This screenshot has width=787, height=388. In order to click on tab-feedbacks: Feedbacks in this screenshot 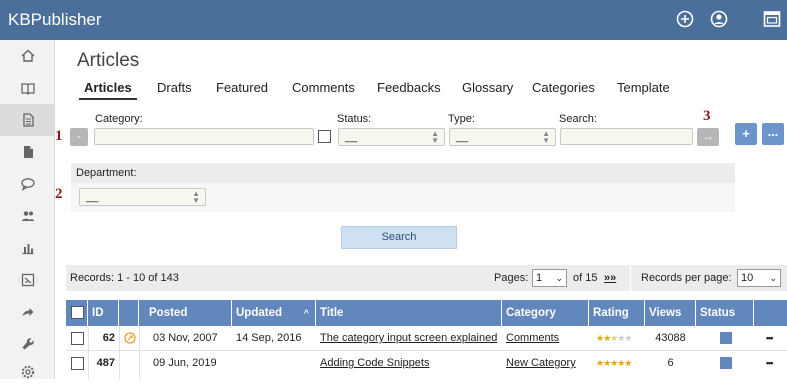, I will do `click(409, 87)`.